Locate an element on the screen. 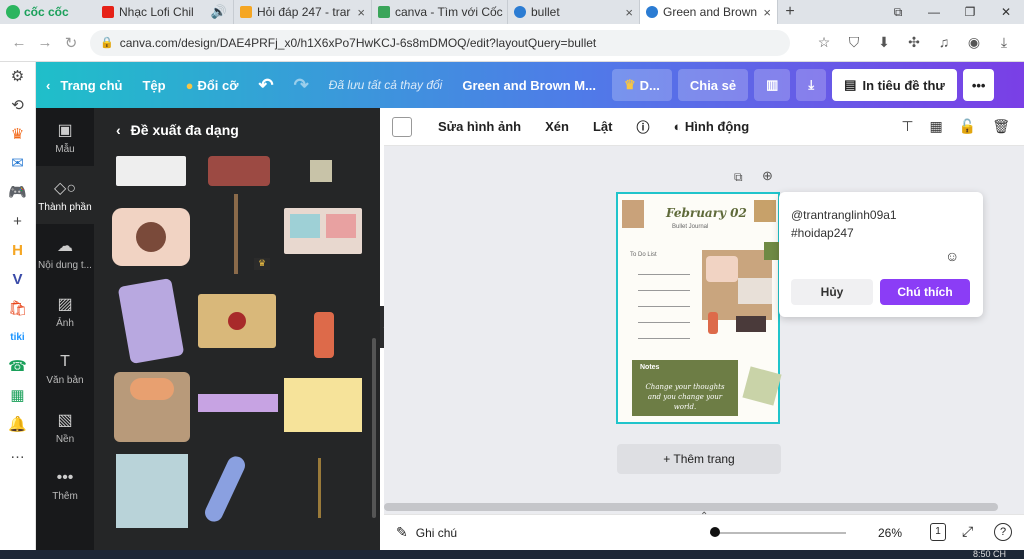 The width and height of the screenshot is (1024, 559). washi-tape-element is located at coordinates (238, 403).